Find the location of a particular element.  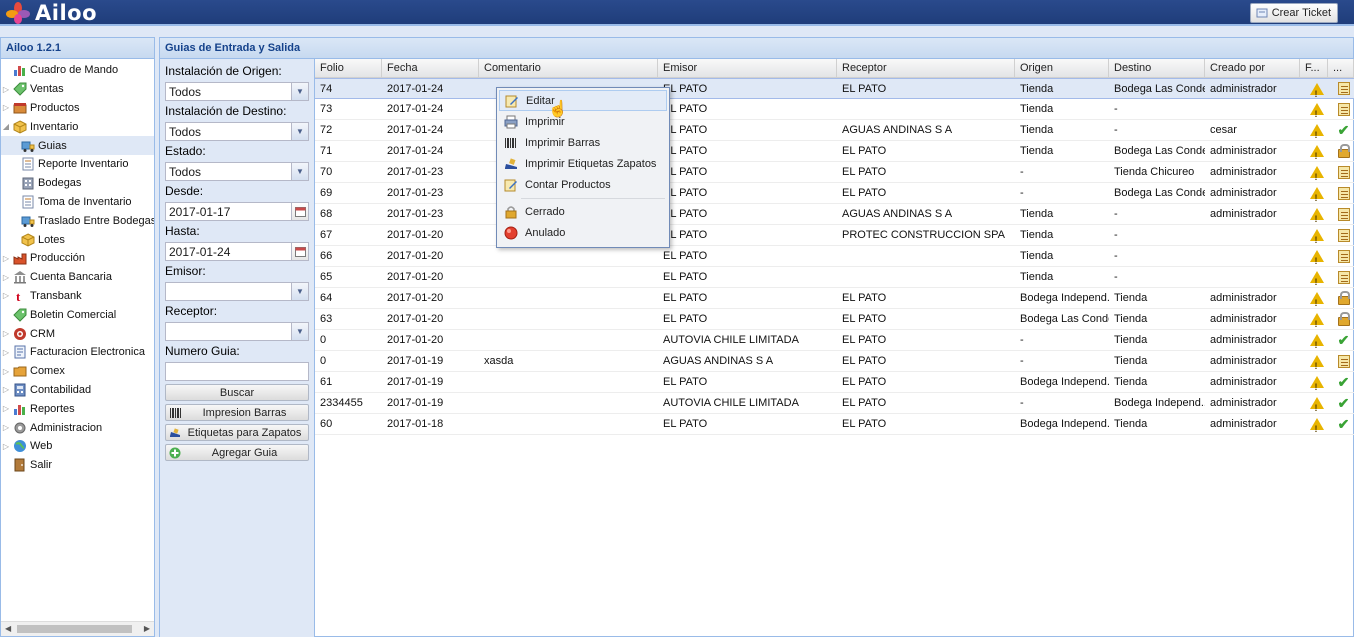

menu-item-cerrado: Cerrado is located at coordinates (583, 211).